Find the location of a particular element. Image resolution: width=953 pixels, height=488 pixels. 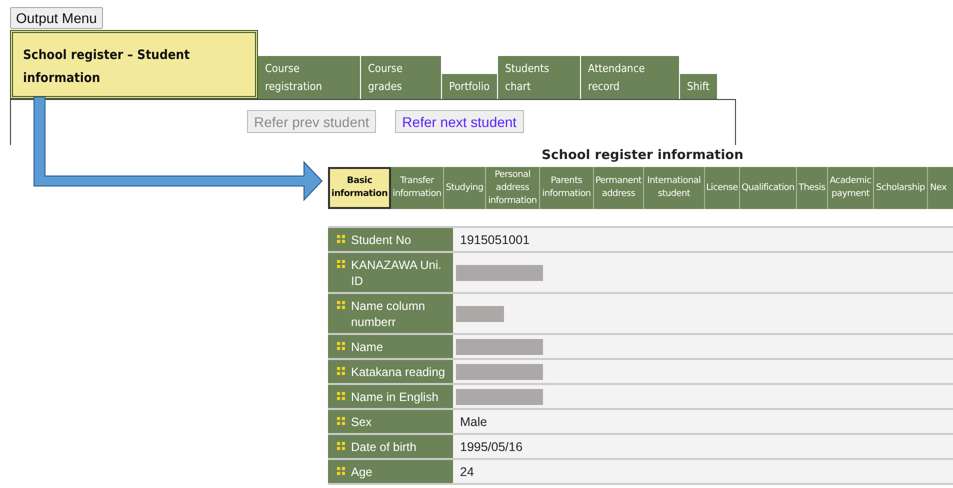

field-label: Name in English is located at coordinates (394, 397).